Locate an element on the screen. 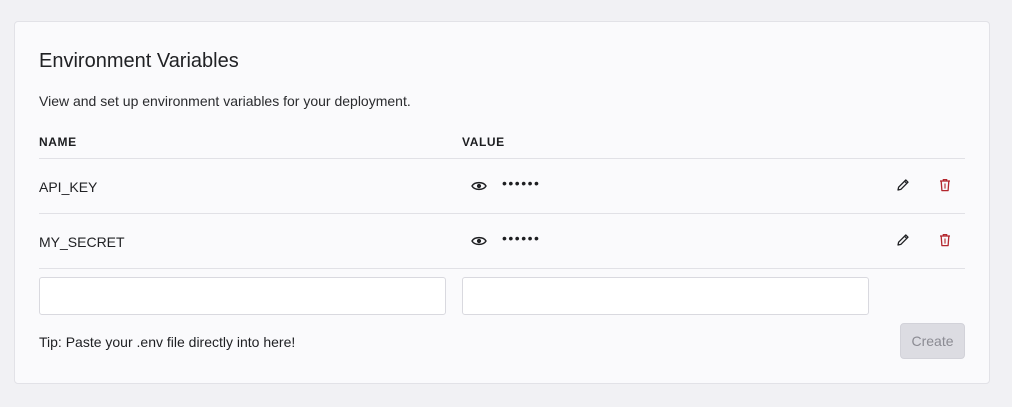 This screenshot has height=407, width=1012. create-button: Create is located at coordinates (932, 341).